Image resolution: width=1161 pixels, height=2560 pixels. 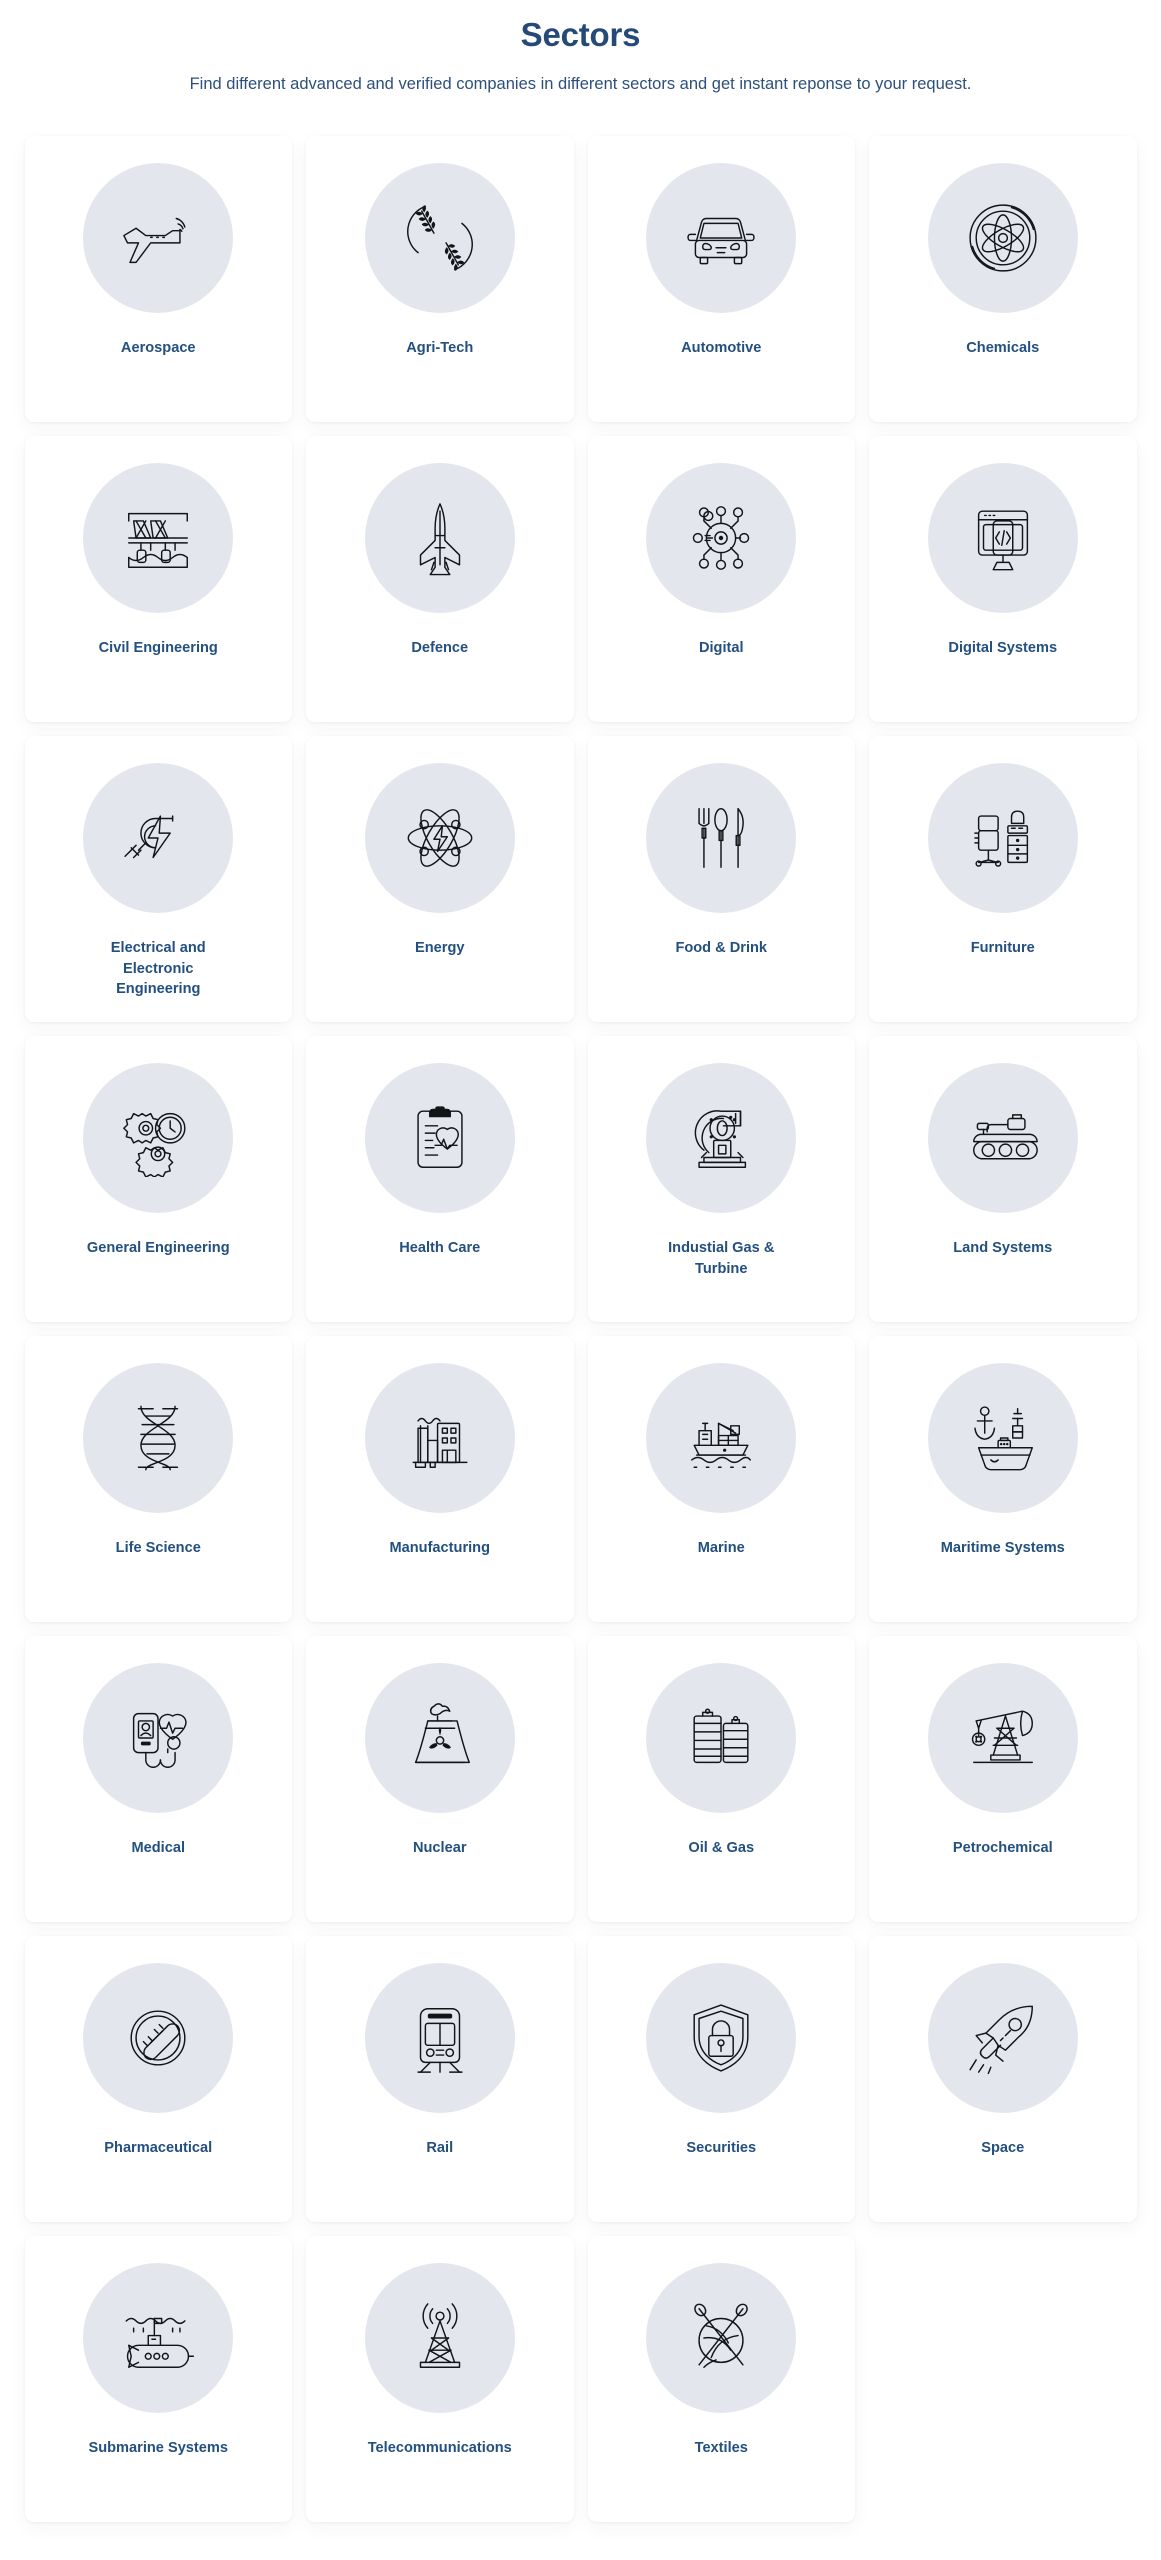 I want to click on airplane-icon, so click(x=158, y=237).